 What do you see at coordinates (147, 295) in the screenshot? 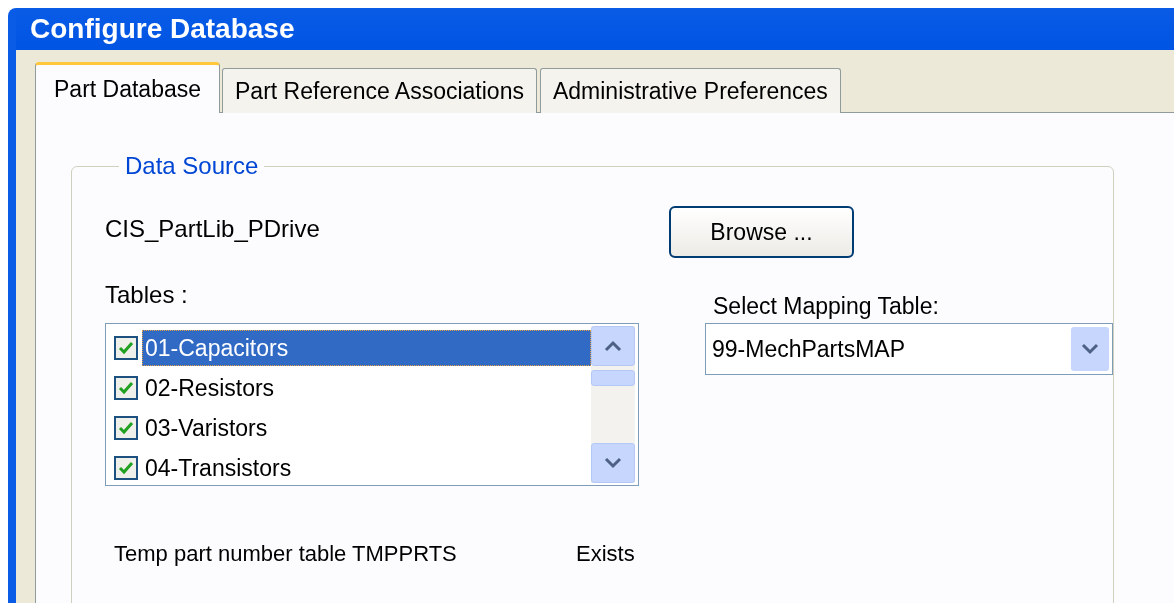
I see `tables-label: Tables :` at bounding box center [147, 295].